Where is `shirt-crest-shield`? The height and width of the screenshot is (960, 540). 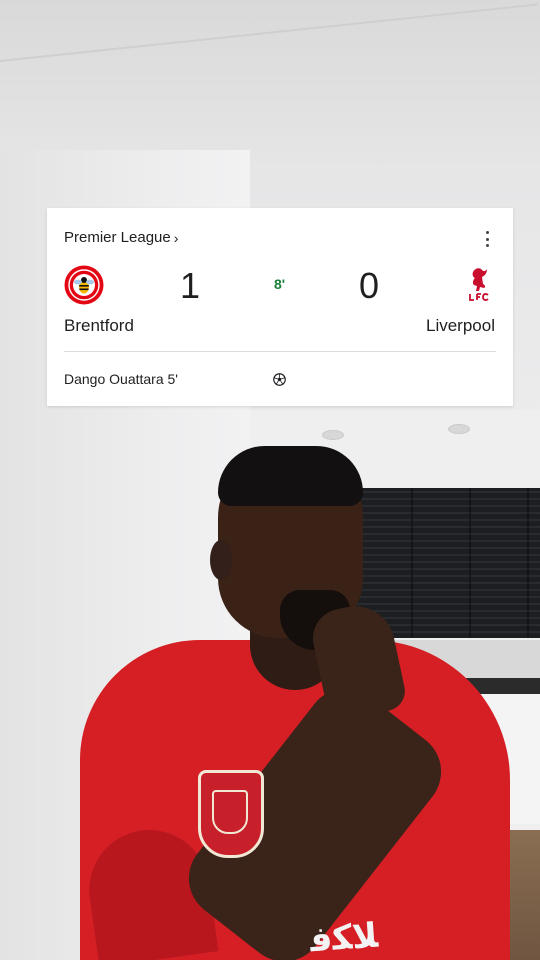
shirt-crest-shield is located at coordinates (230, 812).